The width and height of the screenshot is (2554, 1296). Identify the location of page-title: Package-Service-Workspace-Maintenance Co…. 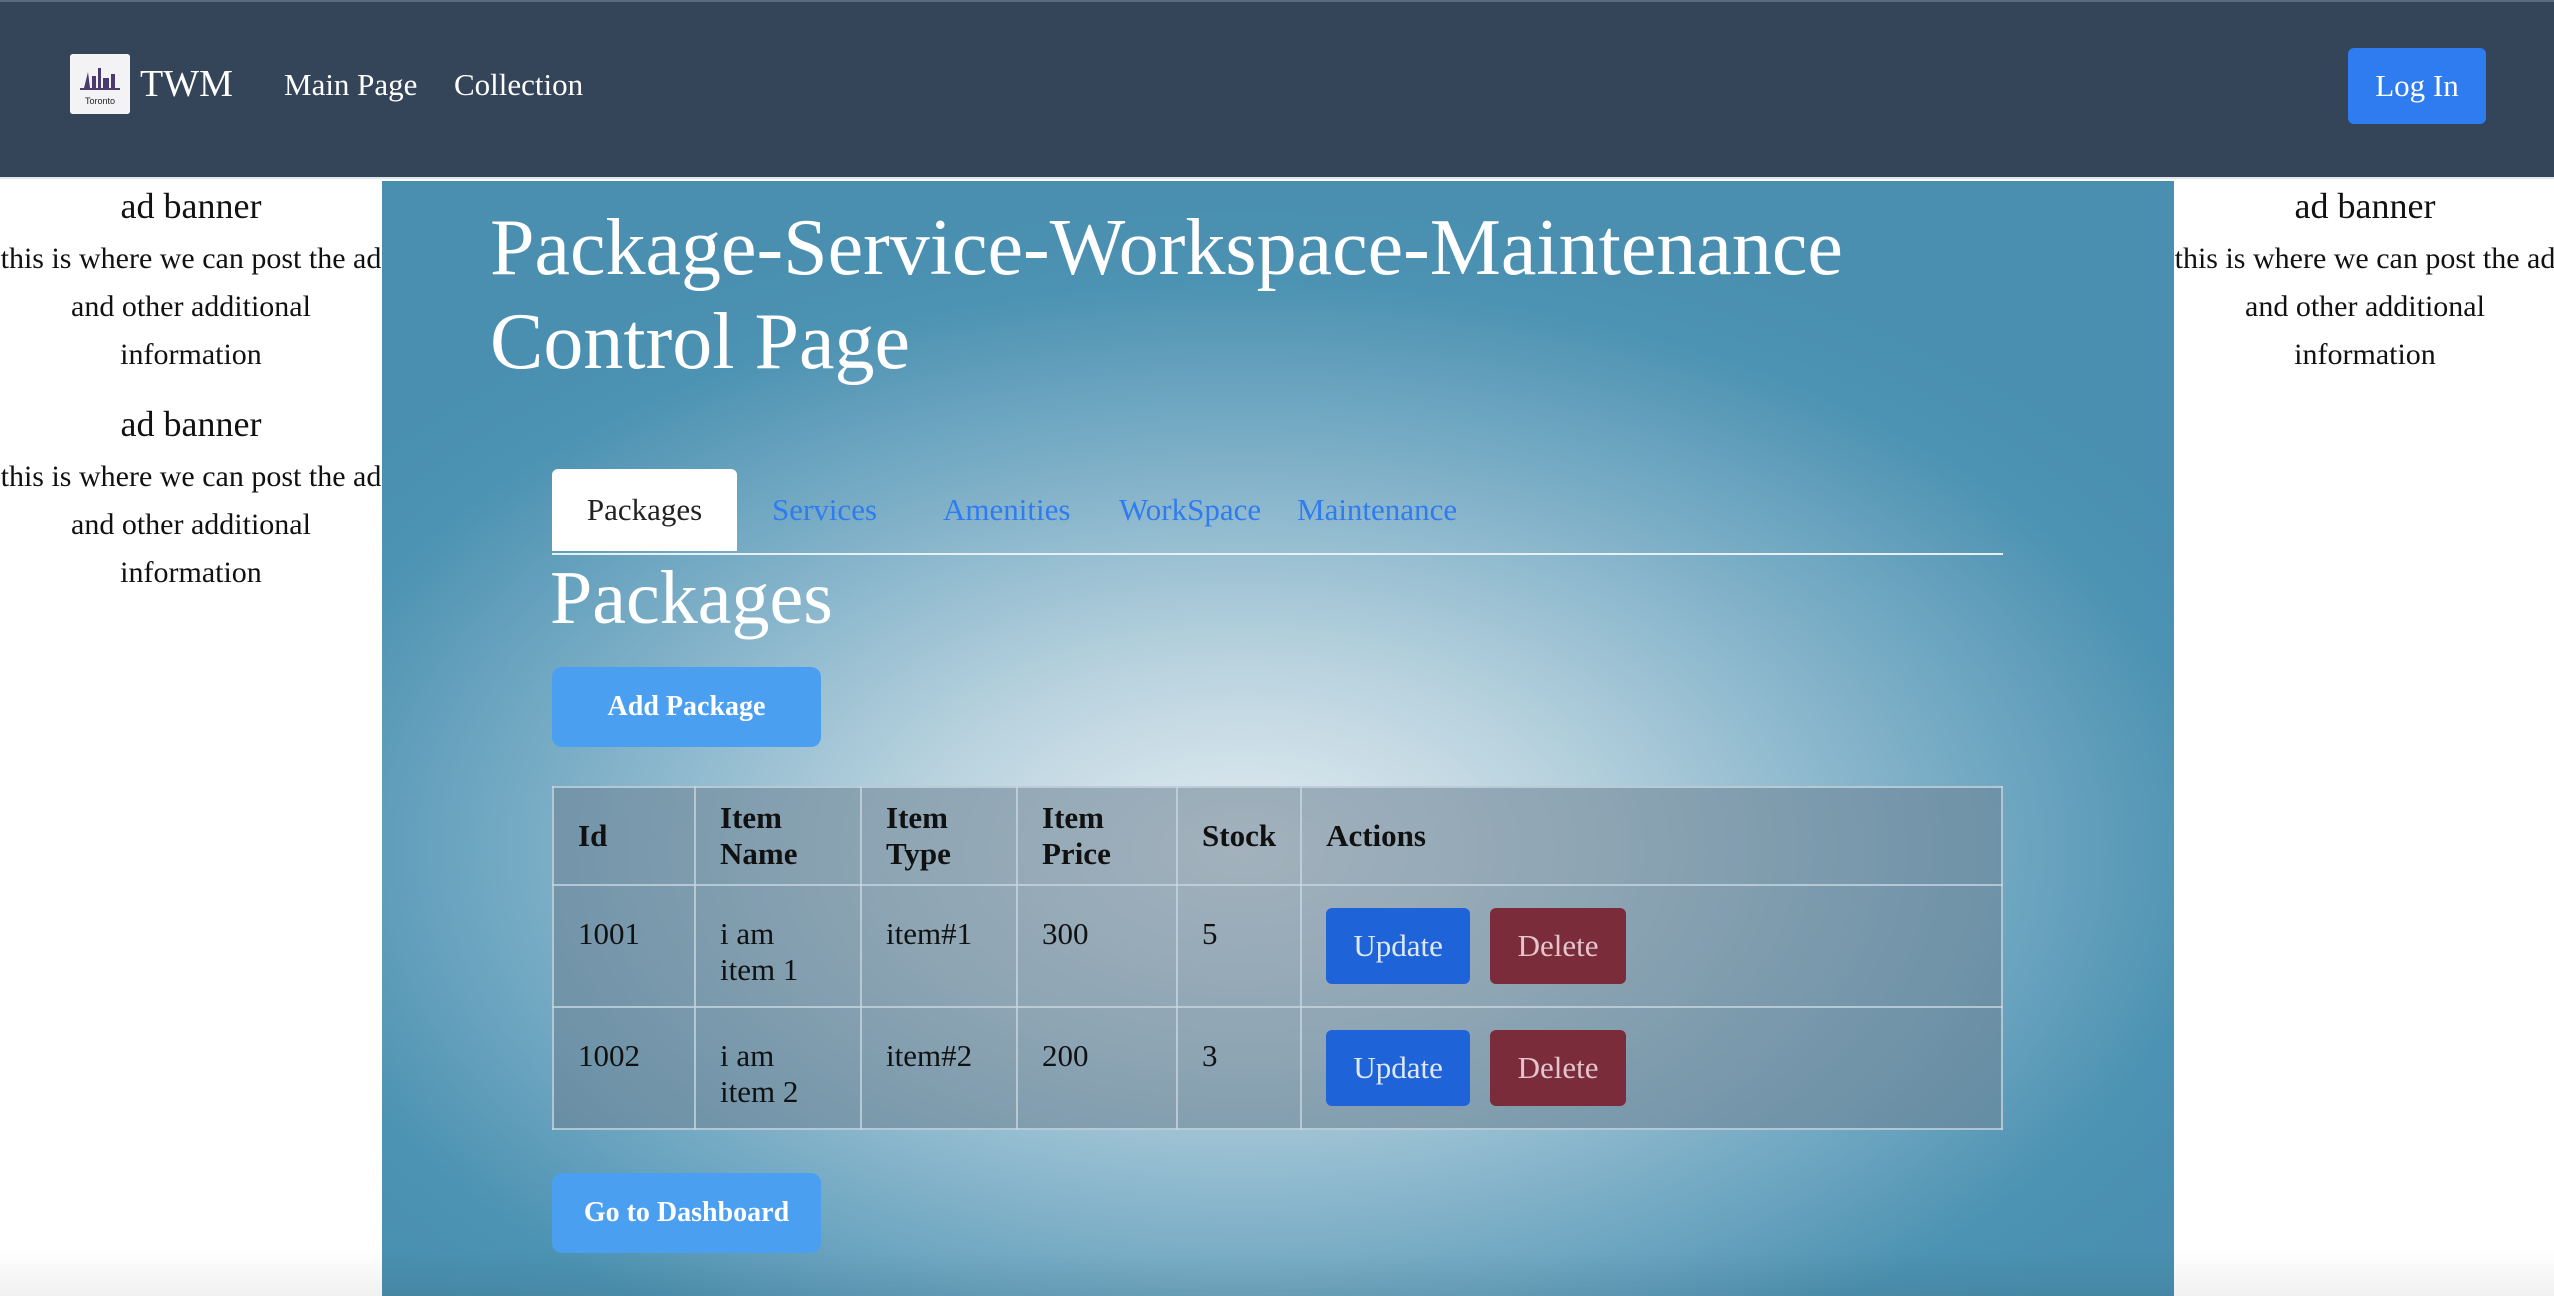
(1166, 295).